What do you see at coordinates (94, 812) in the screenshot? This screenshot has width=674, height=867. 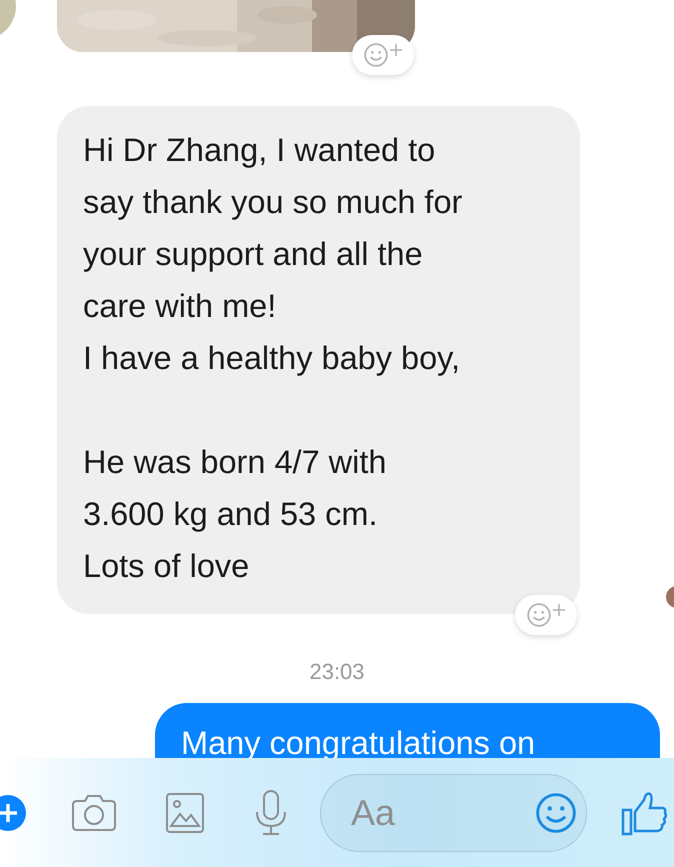 I see `camera-icon` at bounding box center [94, 812].